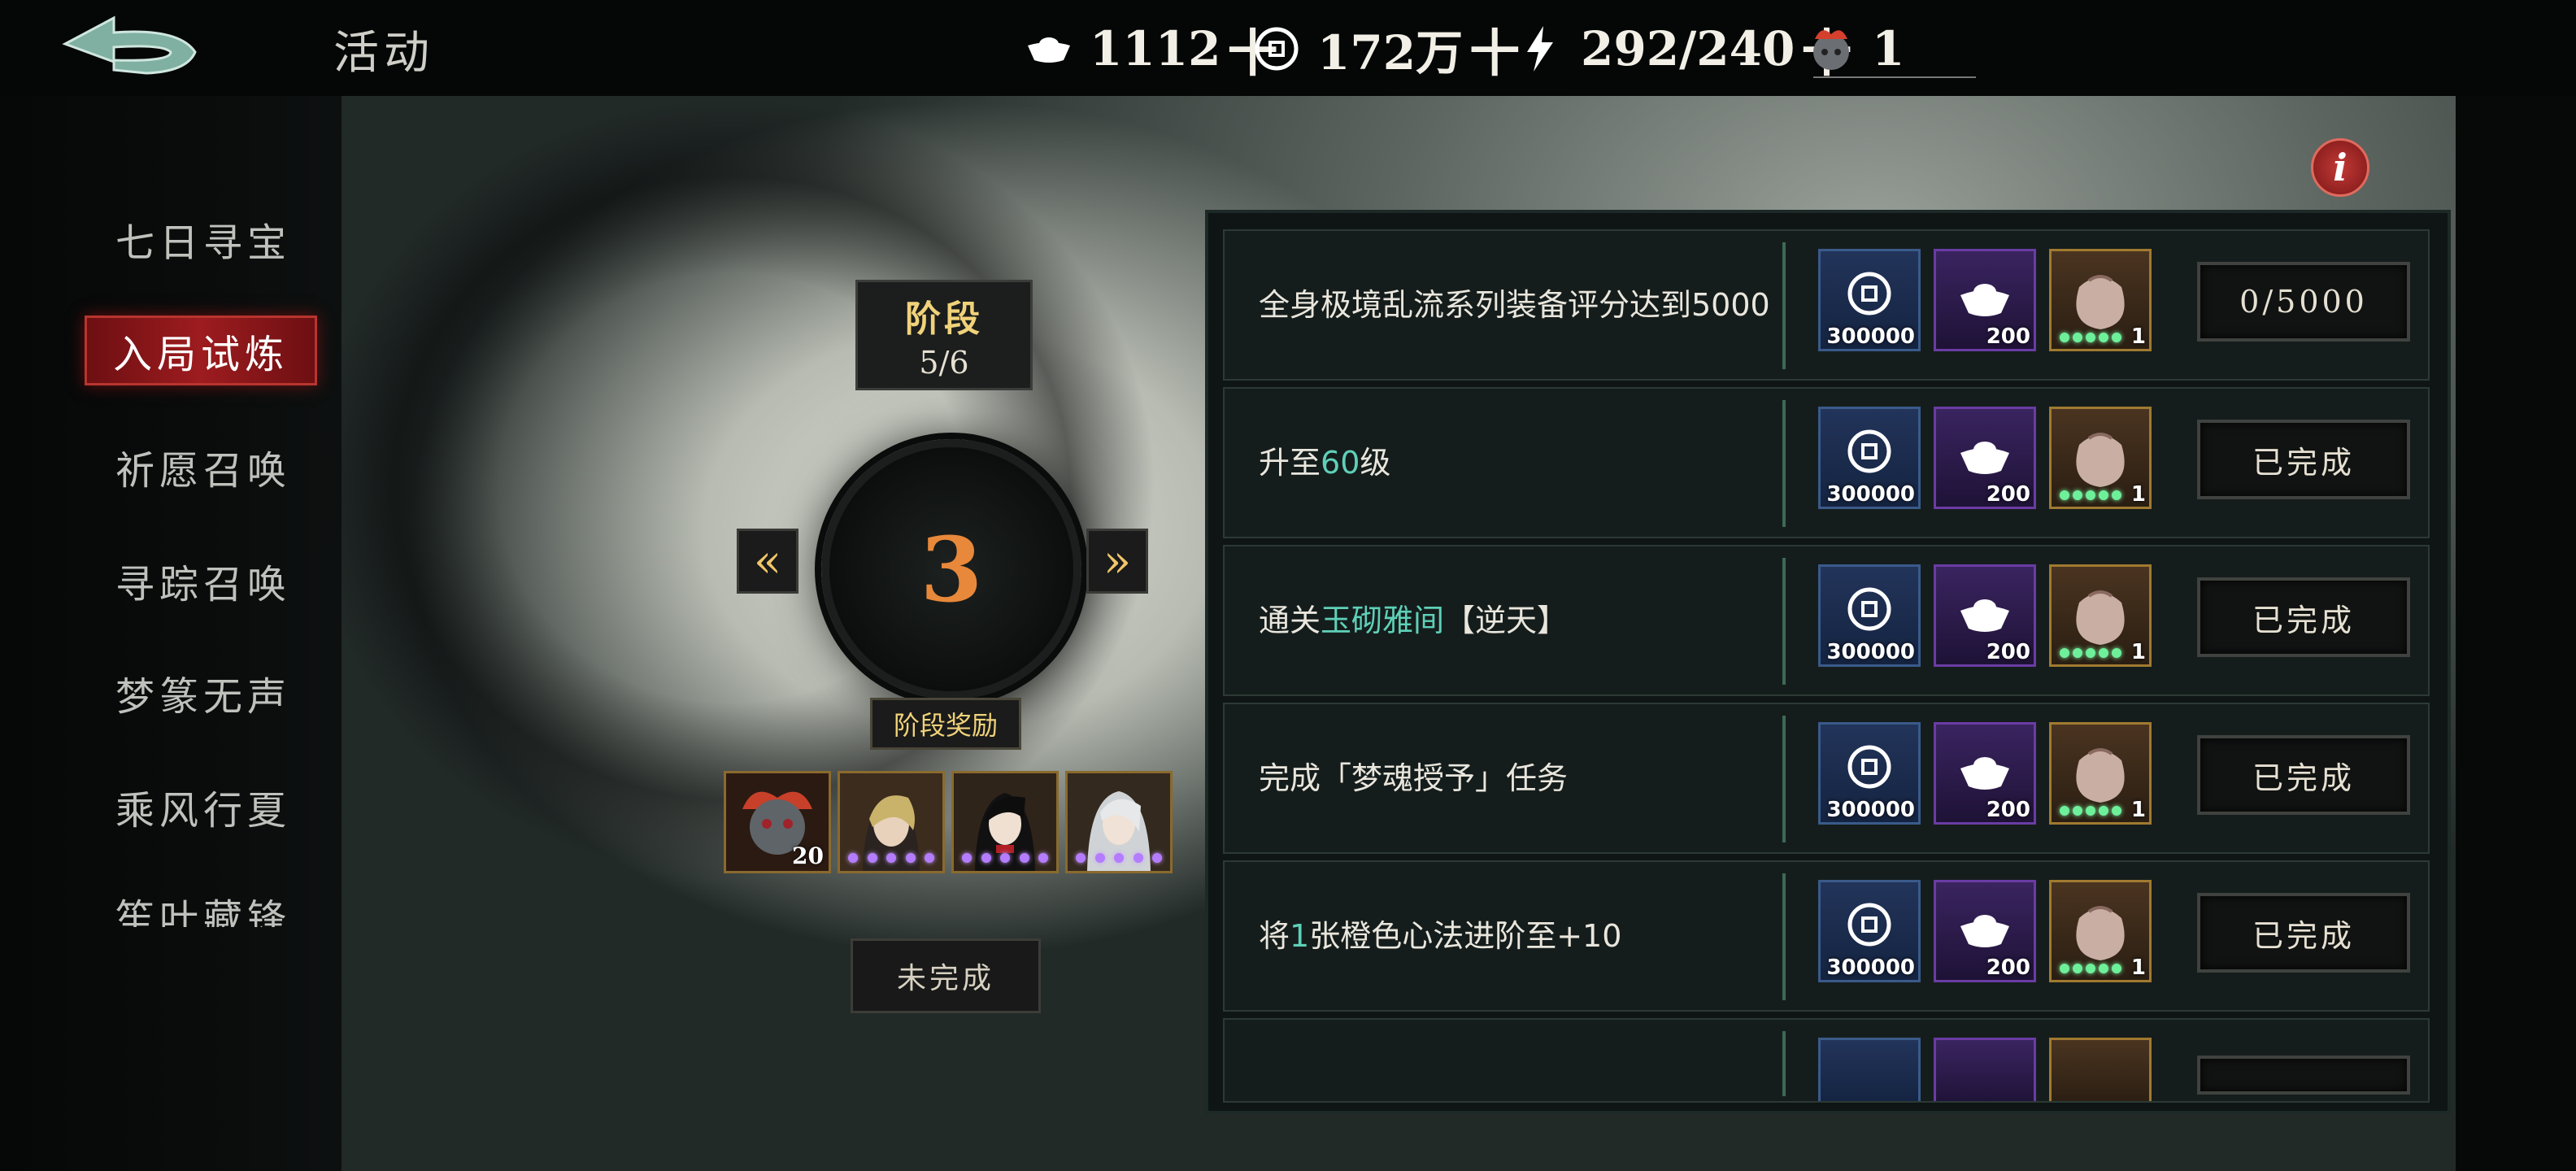 The image size is (2576, 1171). I want to click on sidebar-item-seven-day-treasure: 七日寻宝, so click(203, 239).